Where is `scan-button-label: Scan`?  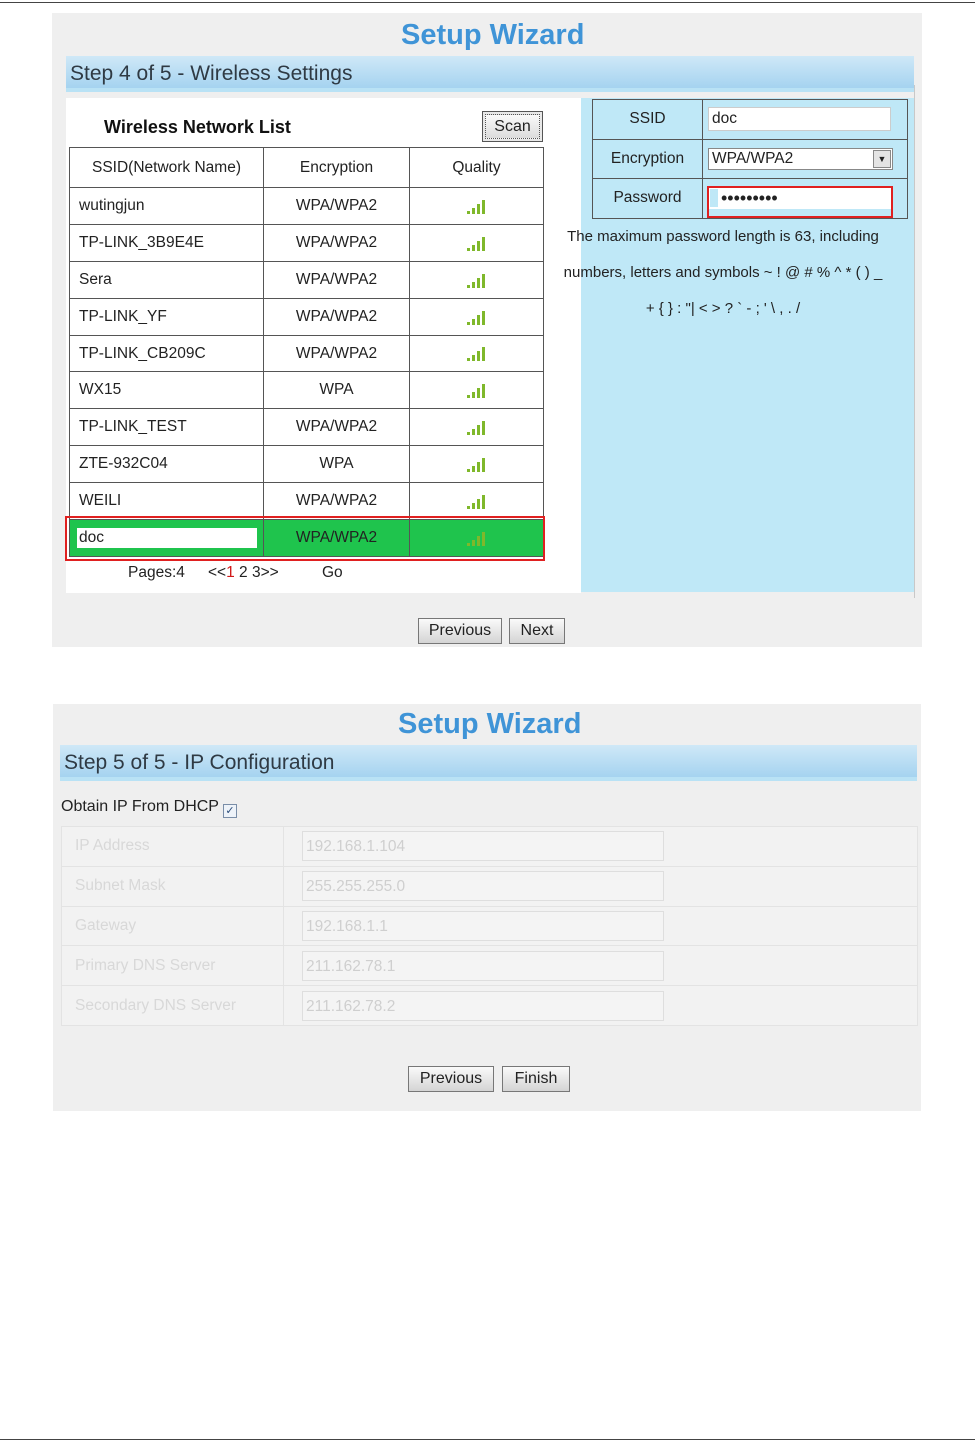 scan-button-label: Scan is located at coordinates (512, 126).